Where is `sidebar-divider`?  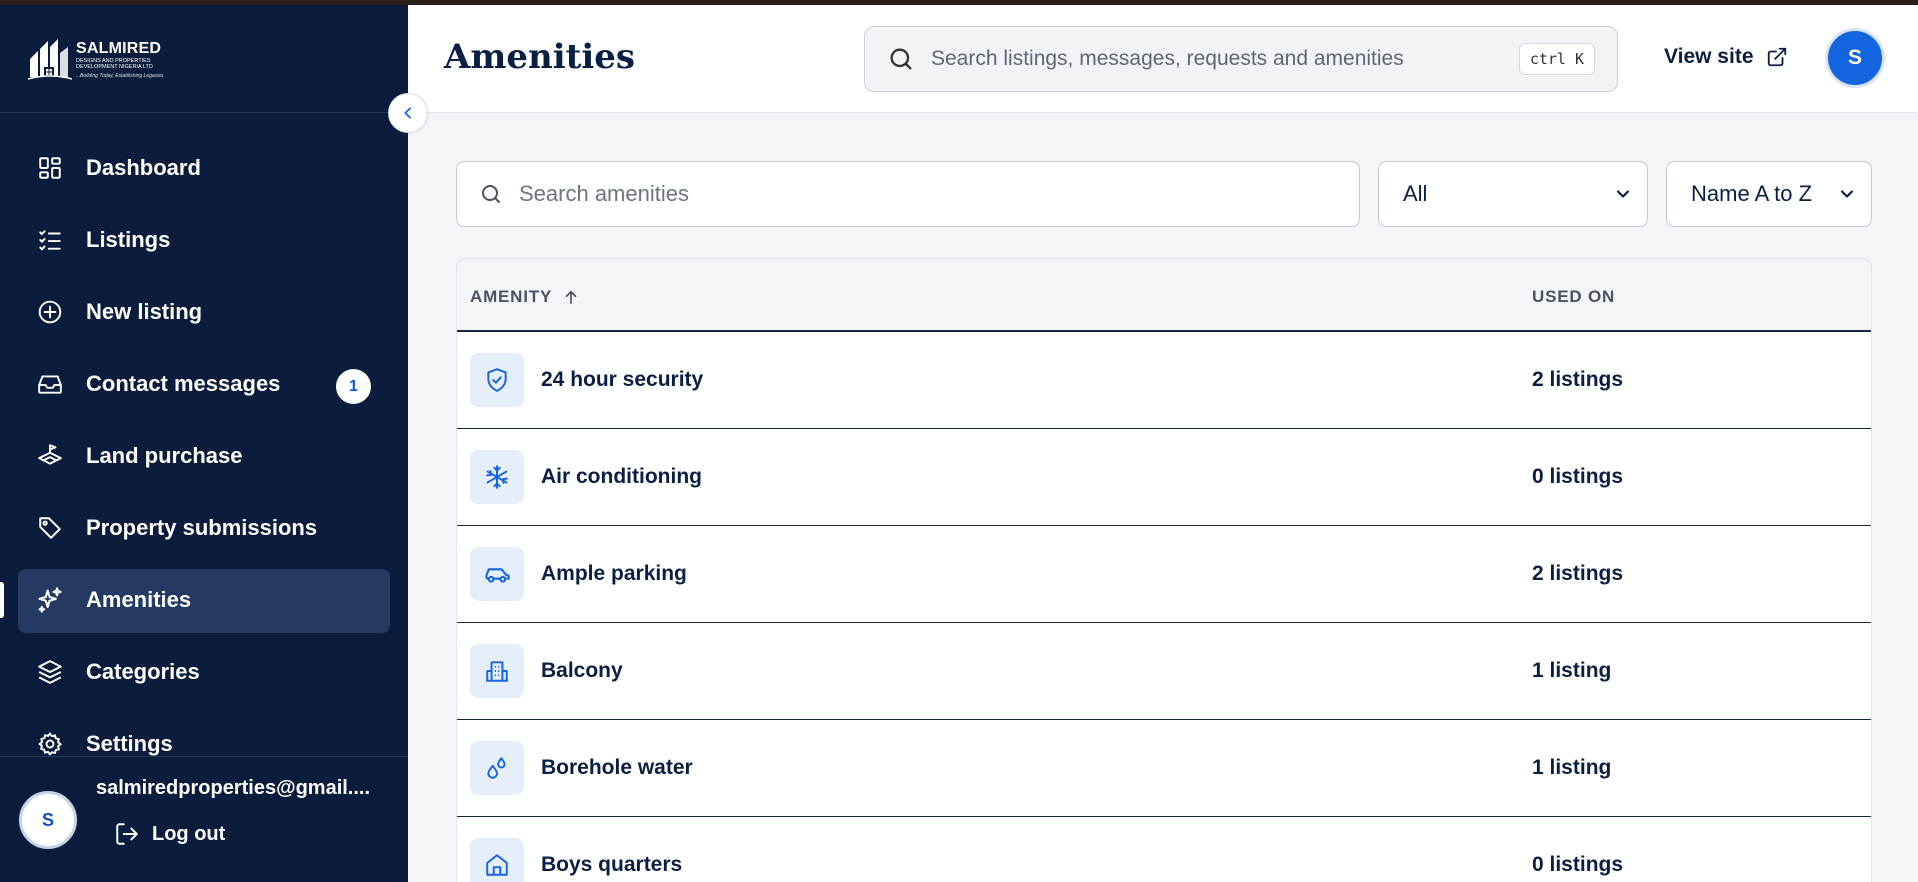 sidebar-divider is located at coordinates (204, 112).